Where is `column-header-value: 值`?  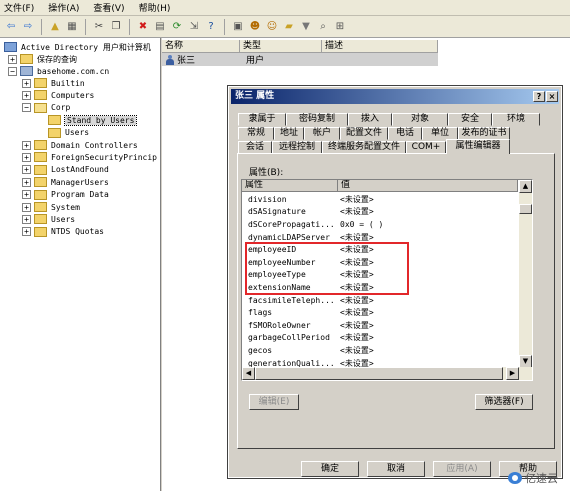 column-header-value: 值 is located at coordinates (428, 186).